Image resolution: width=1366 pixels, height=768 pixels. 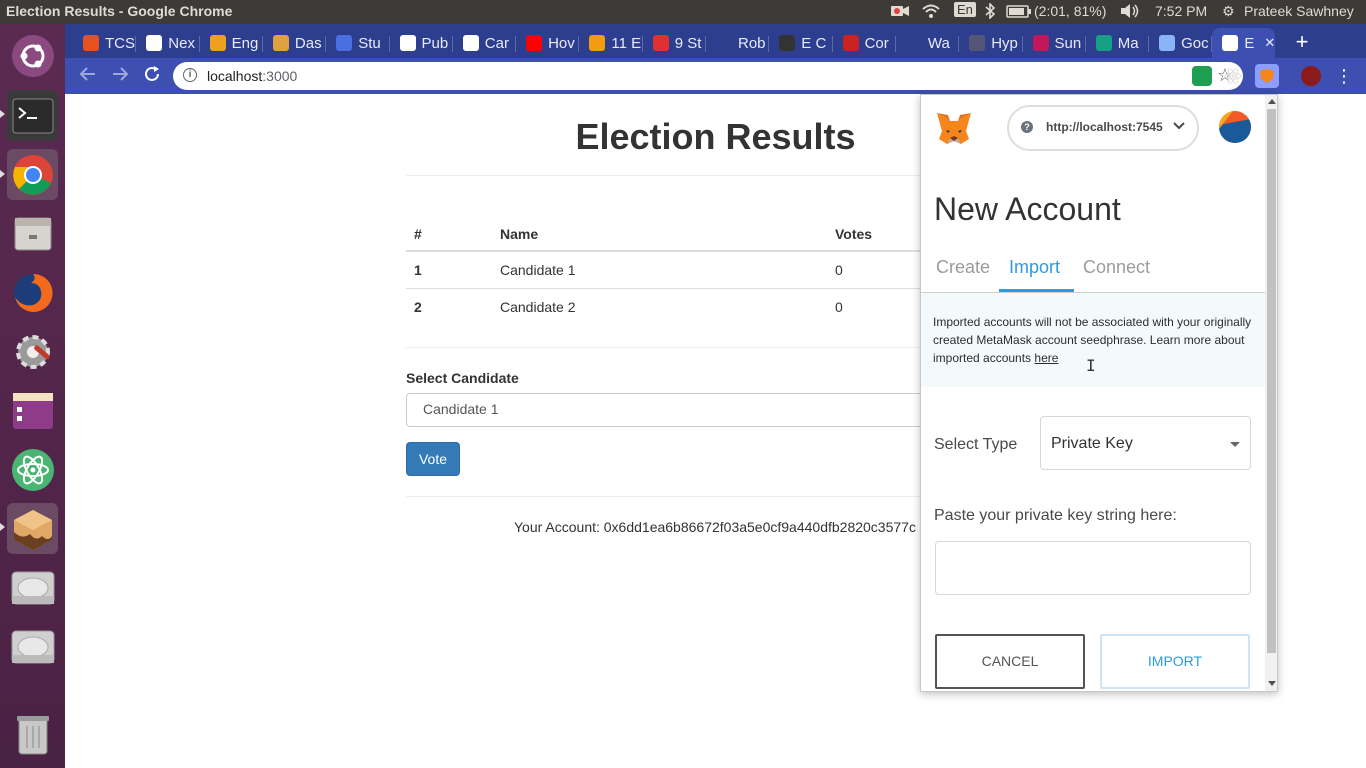 What do you see at coordinates (308, 43) in the screenshot?
I see `tab-label: Das` at bounding box center [308, 43].